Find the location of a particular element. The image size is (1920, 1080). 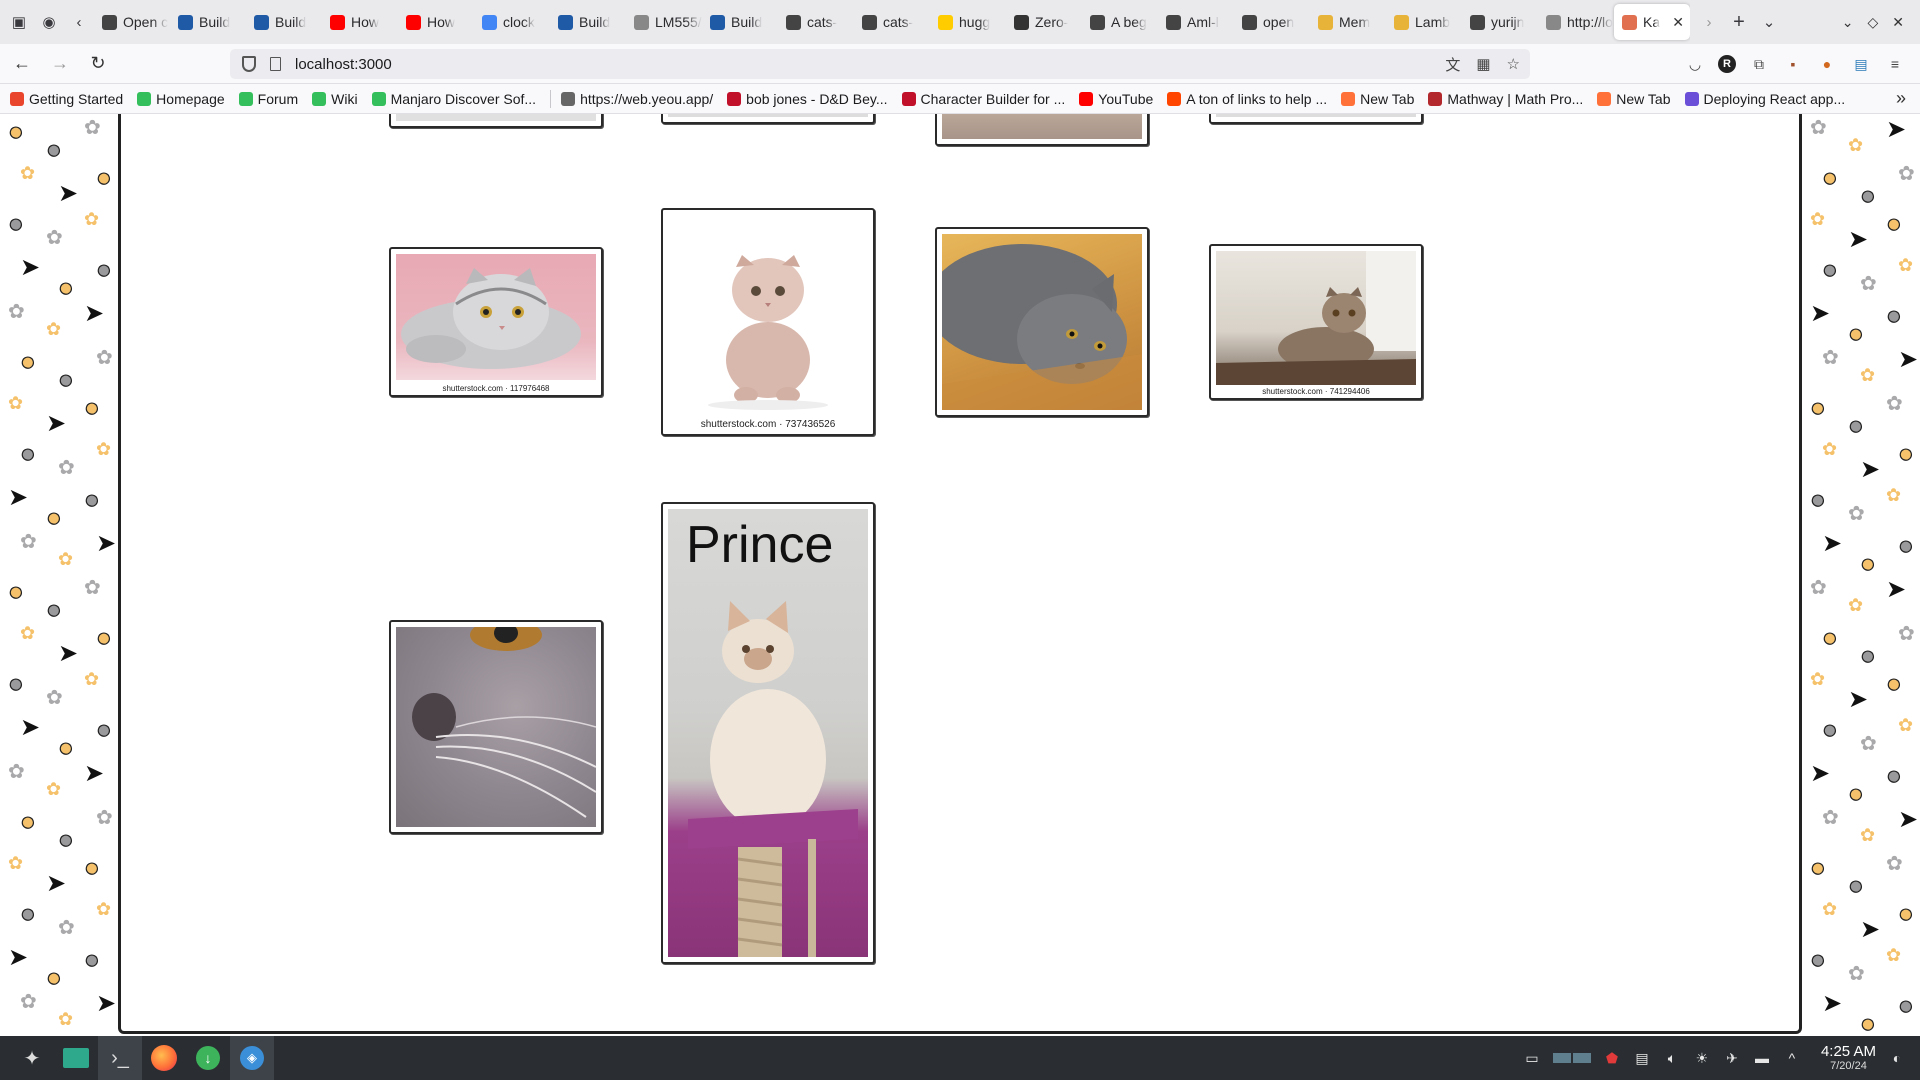

bookmark-item: Getting Started is located at coordinates (66, 99).